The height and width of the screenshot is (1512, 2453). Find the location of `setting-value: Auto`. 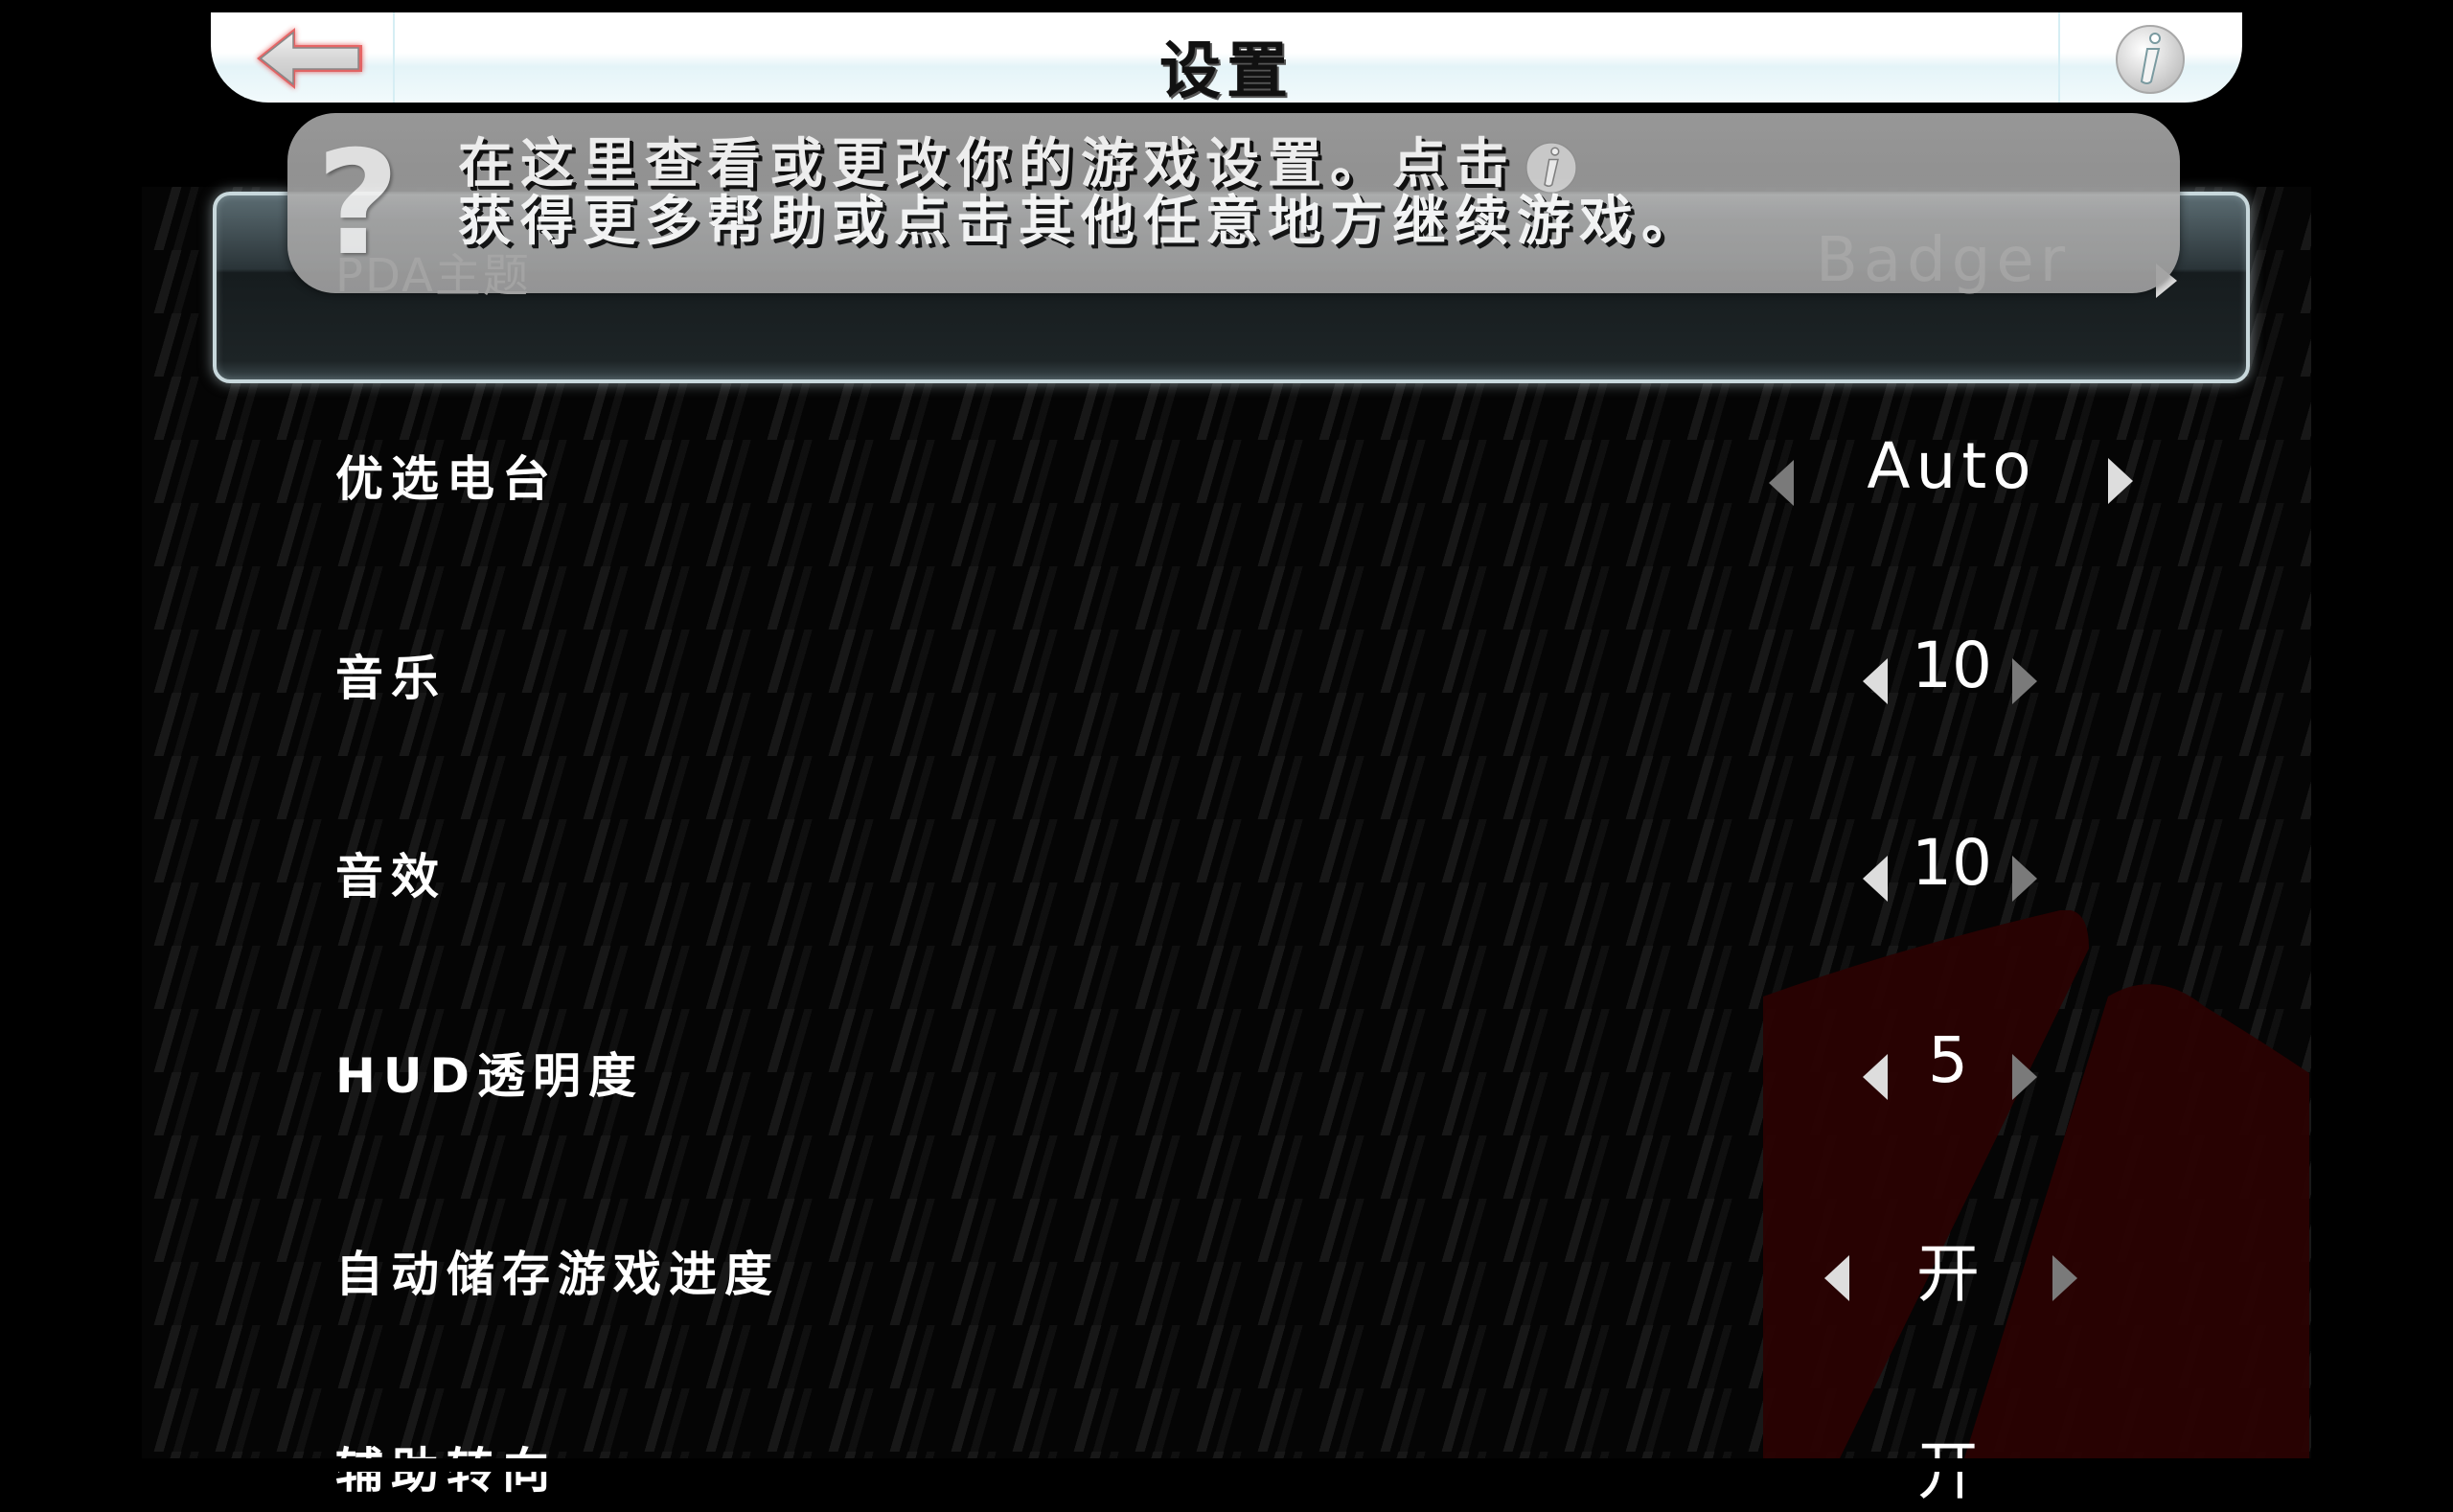

setting-value: Auto is located at coordinates (1952, 466).